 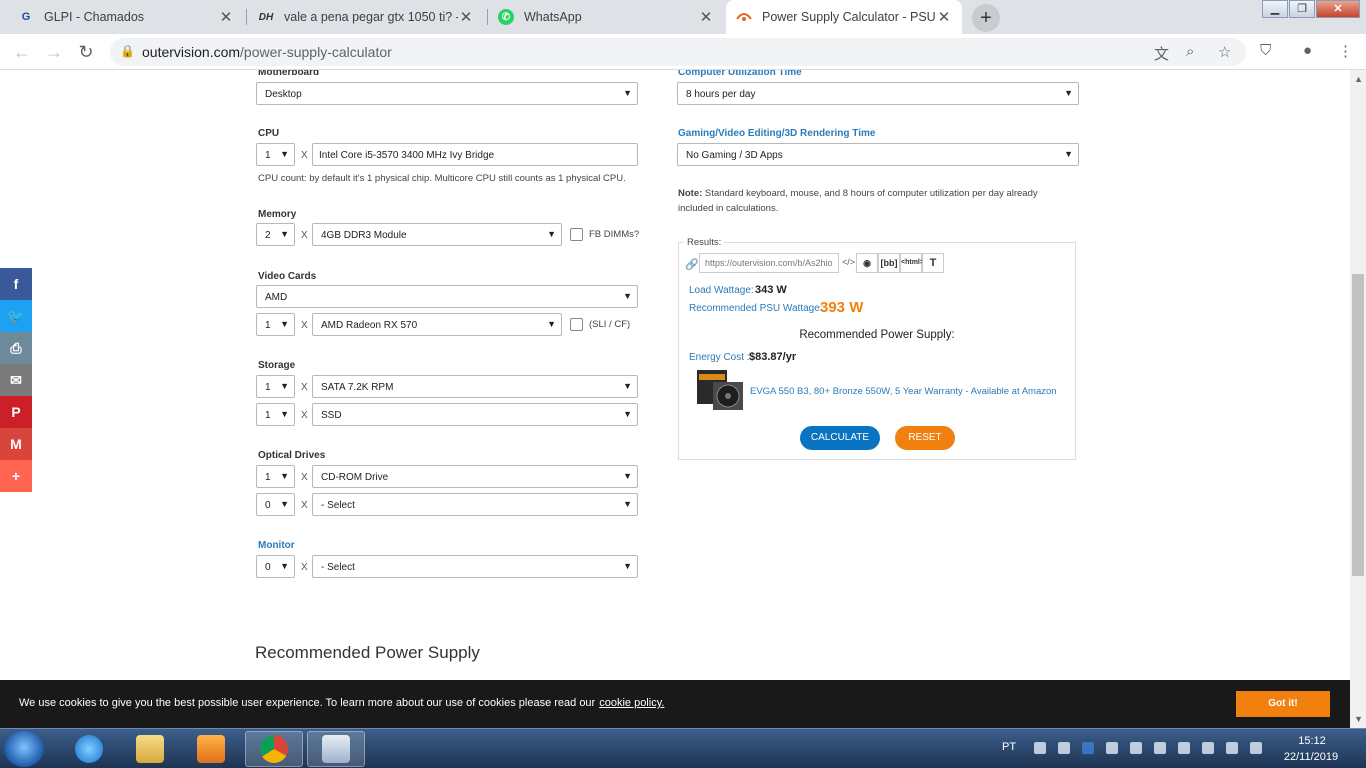 I want to click on storage-label: Storage, so click(x=277, y=365).